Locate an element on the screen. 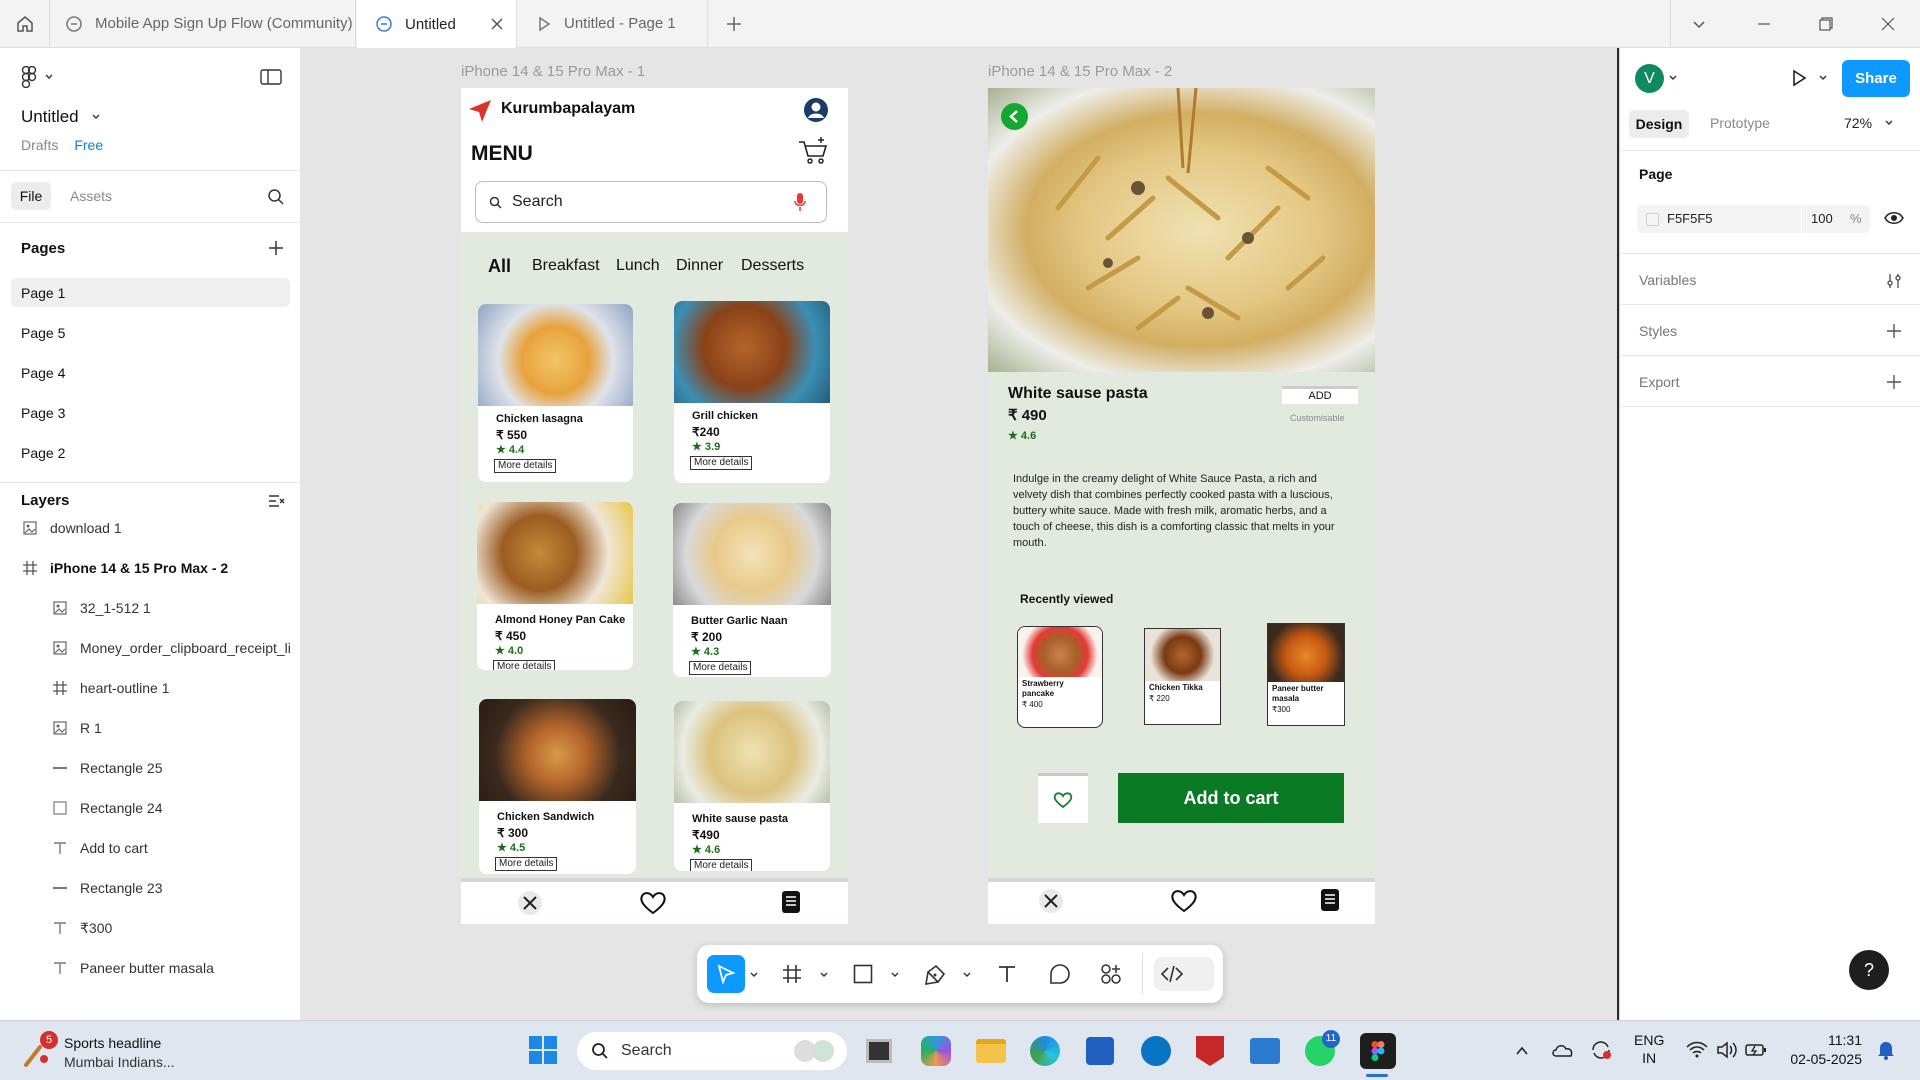 The height and width of the screenshot is (1080, 1920). layer-item: Paneer butter masala is located at coordinates (150, 968).